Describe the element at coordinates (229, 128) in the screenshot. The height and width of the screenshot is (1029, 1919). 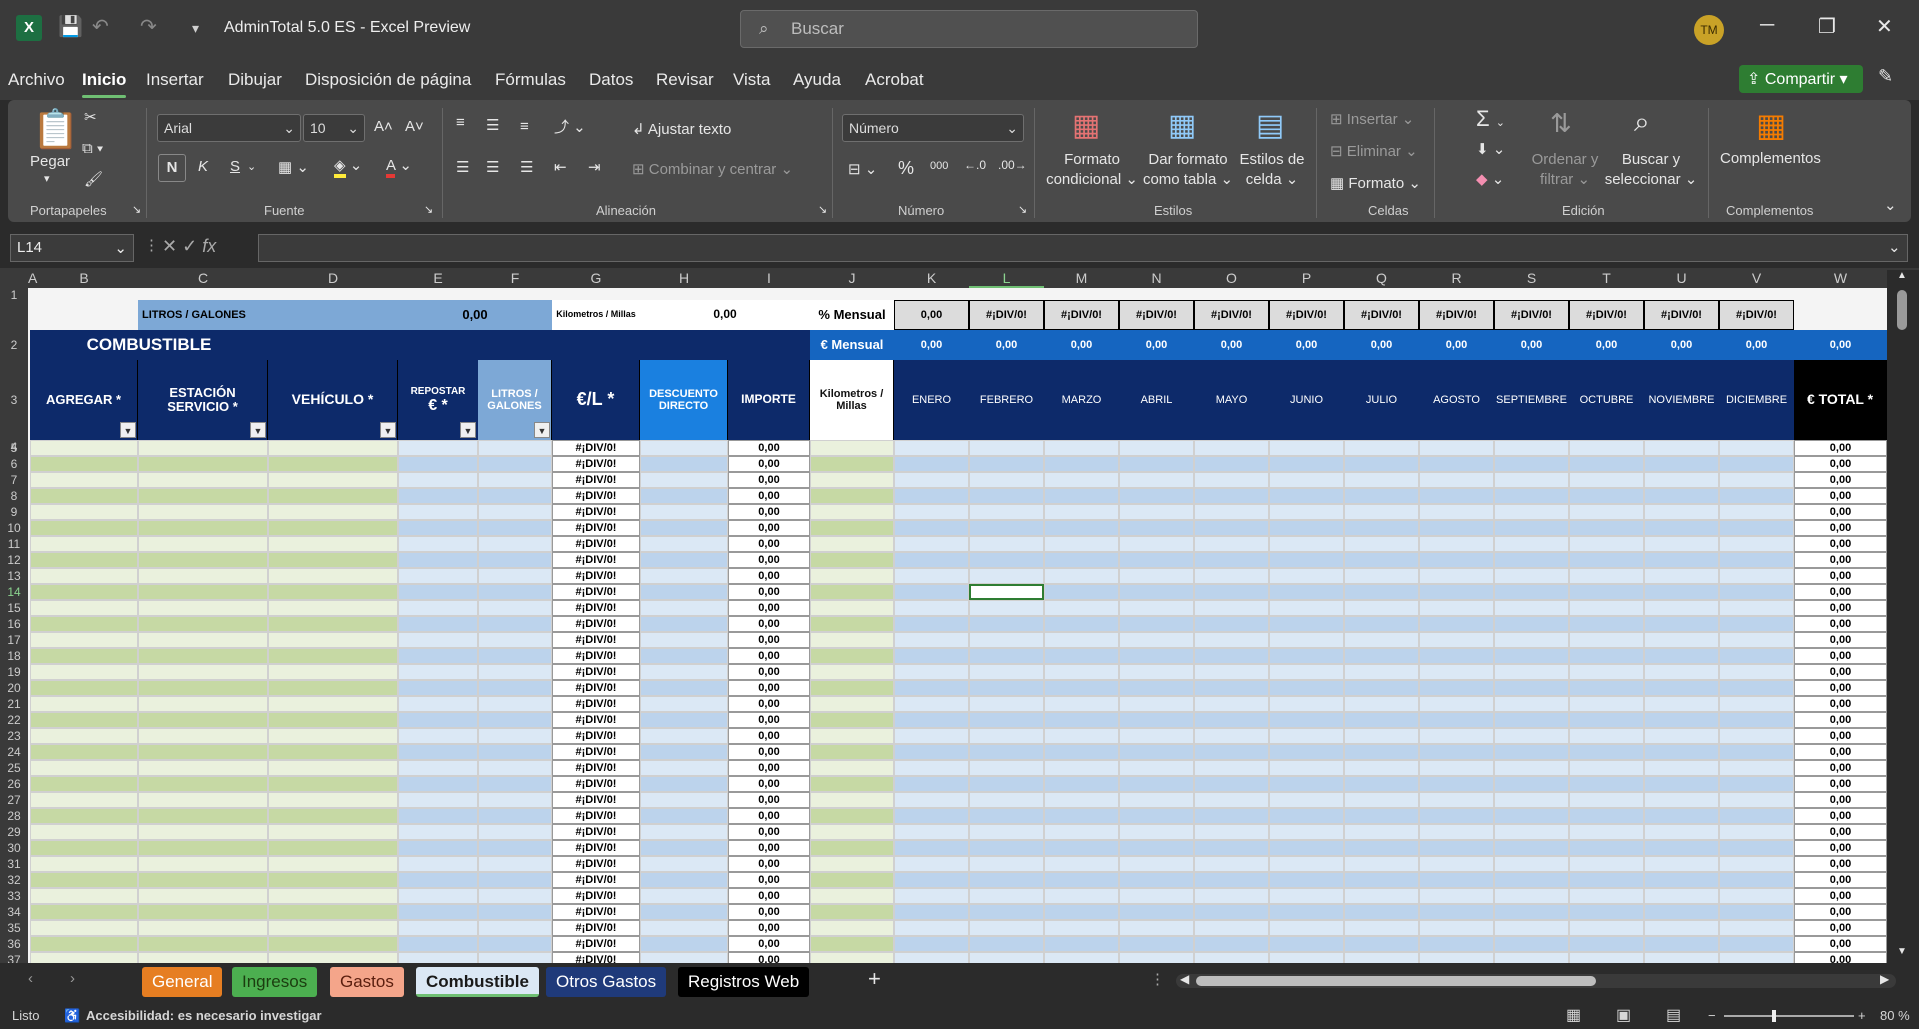
I see `font-name-select: Arial ⌄` at that location.